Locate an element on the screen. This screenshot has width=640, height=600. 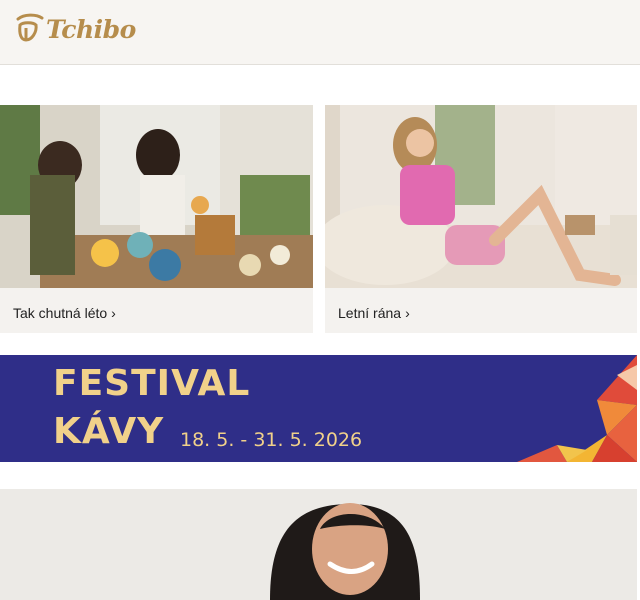
friends-summer-dinner-photo is located at coordinates (156, 196).